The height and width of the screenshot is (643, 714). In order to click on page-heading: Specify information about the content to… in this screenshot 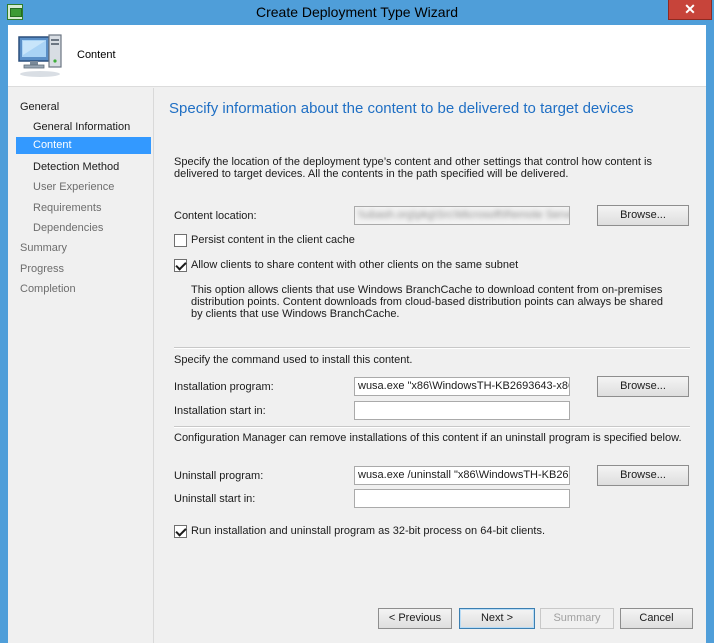, I will do `click(401, 108)`.